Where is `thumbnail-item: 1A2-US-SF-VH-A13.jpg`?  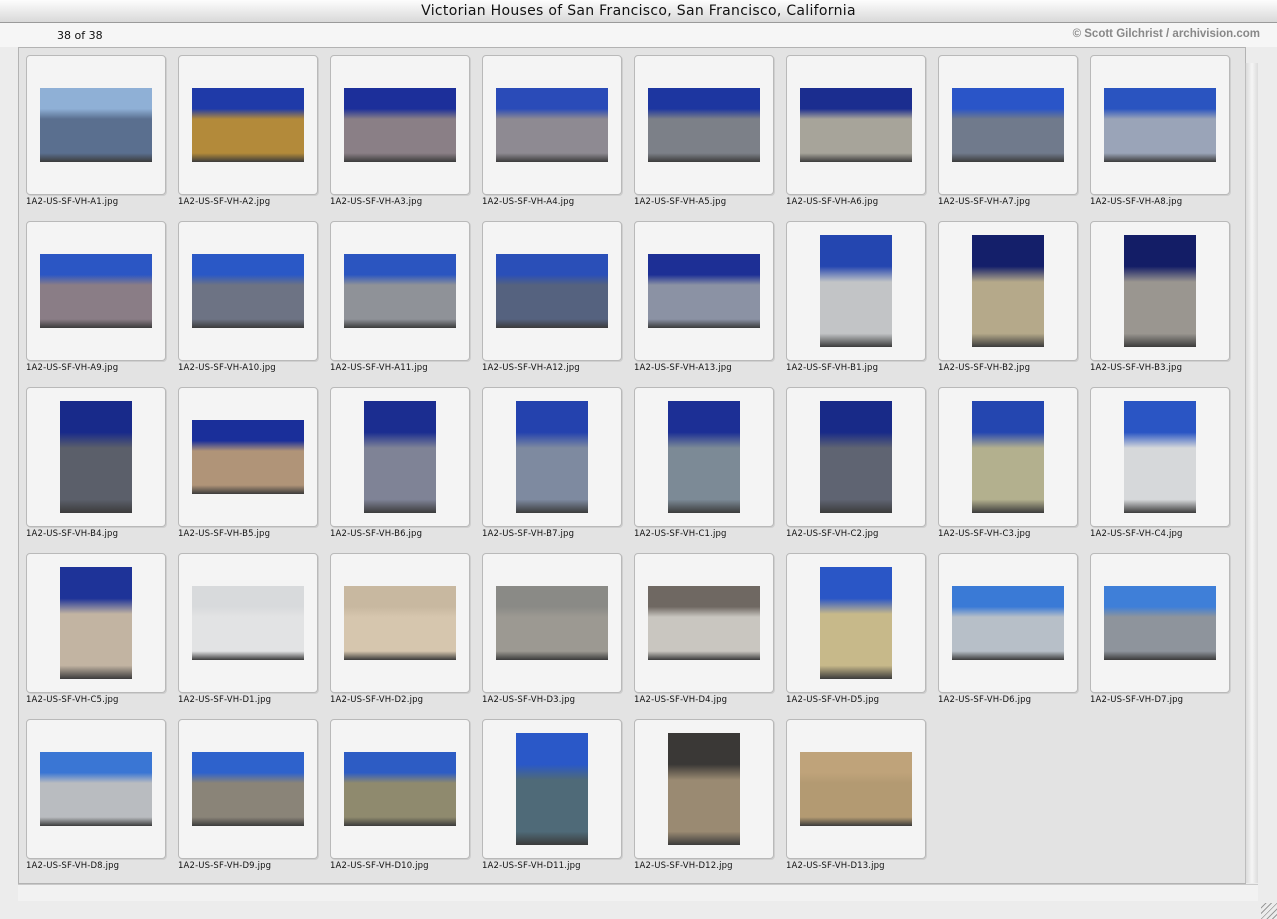 thumbnail-item: 1A2-US-SF-VH-A13.jpg is located at coordinates (700, 293).